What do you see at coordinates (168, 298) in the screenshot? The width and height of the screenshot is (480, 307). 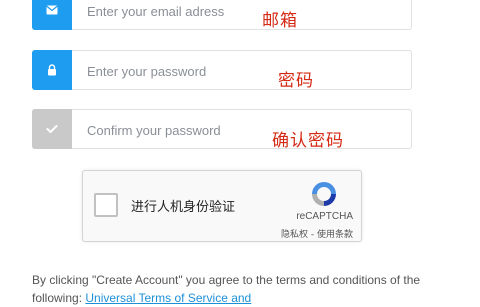 I see `terms-of-service-link: Universal Terms of Service and` at bounding box center [168, 298].